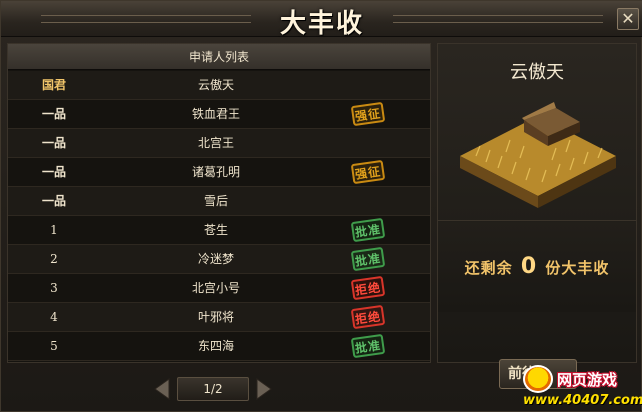 This screenshot has height=412, width=642. What do you see at coordinates (215, 346) in the screenshot?
I see `name-cell: 东四海` at bounding box center [215, 346].